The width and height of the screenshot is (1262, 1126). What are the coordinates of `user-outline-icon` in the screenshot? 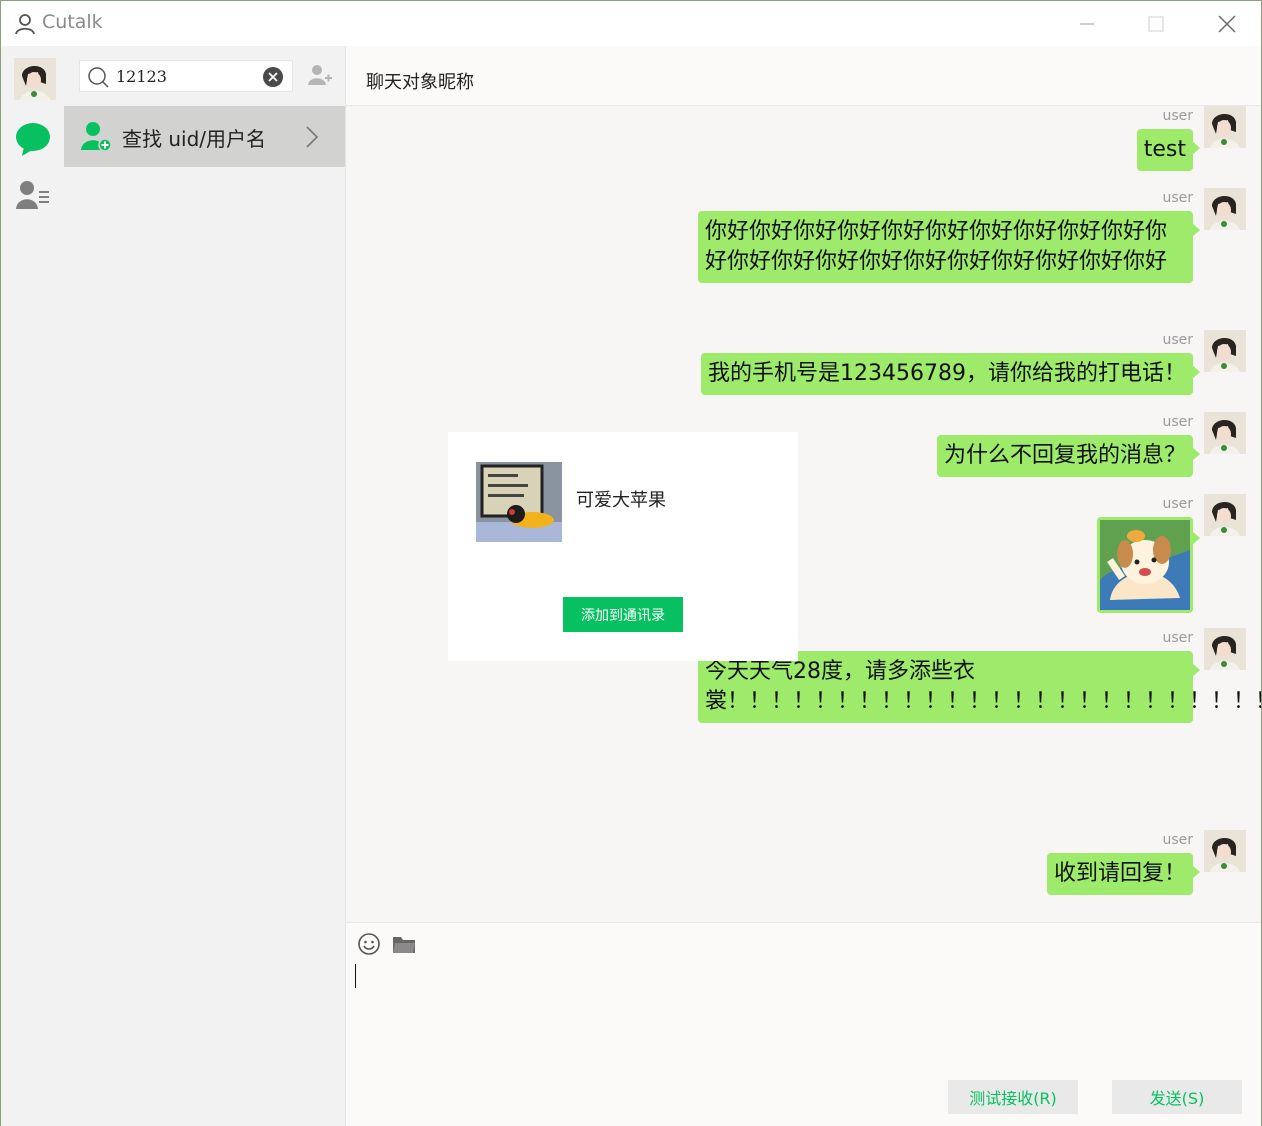 It's located at (25, 24).